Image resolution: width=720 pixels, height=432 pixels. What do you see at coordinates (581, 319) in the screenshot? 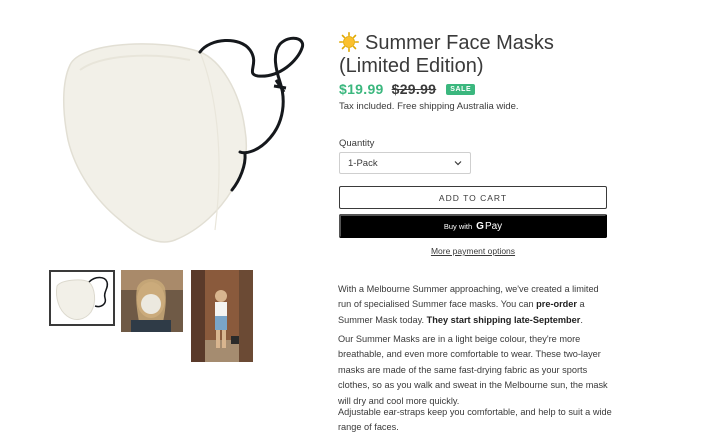
I see `description-text: .` at bounding box center [581, 319].